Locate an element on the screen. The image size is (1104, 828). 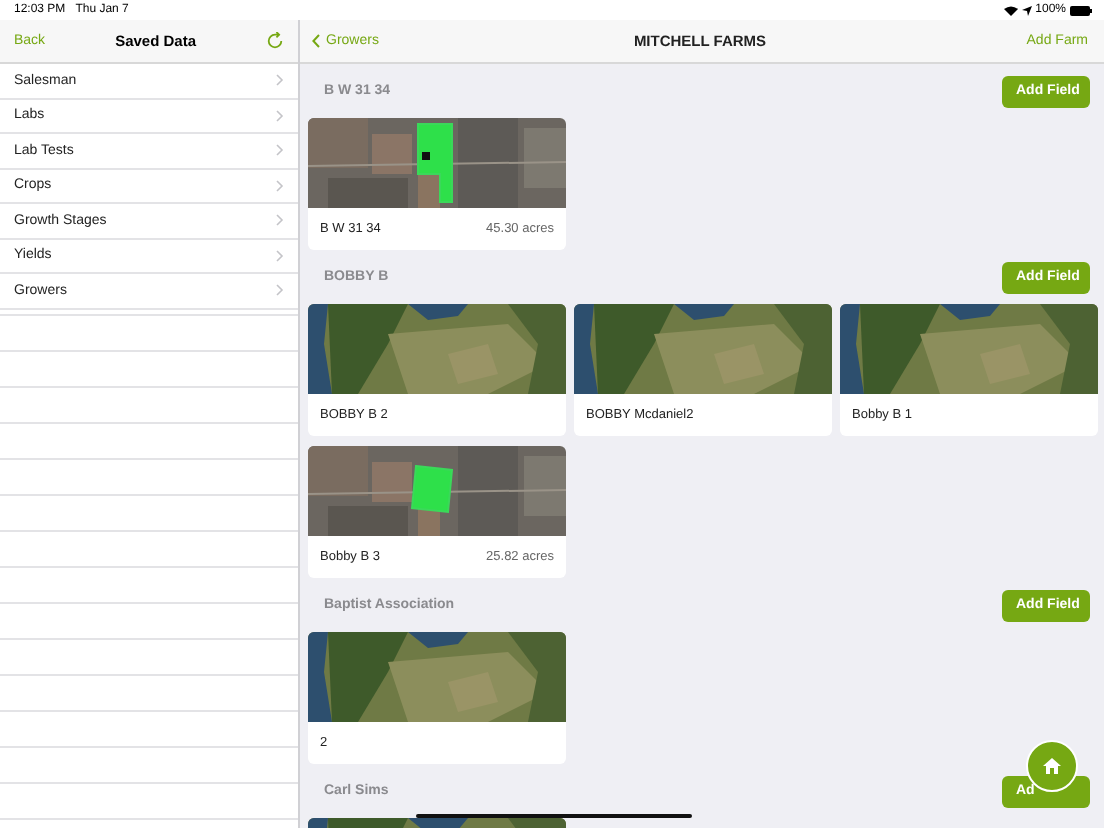
battery-icon is located at coordinates (1081, 10).